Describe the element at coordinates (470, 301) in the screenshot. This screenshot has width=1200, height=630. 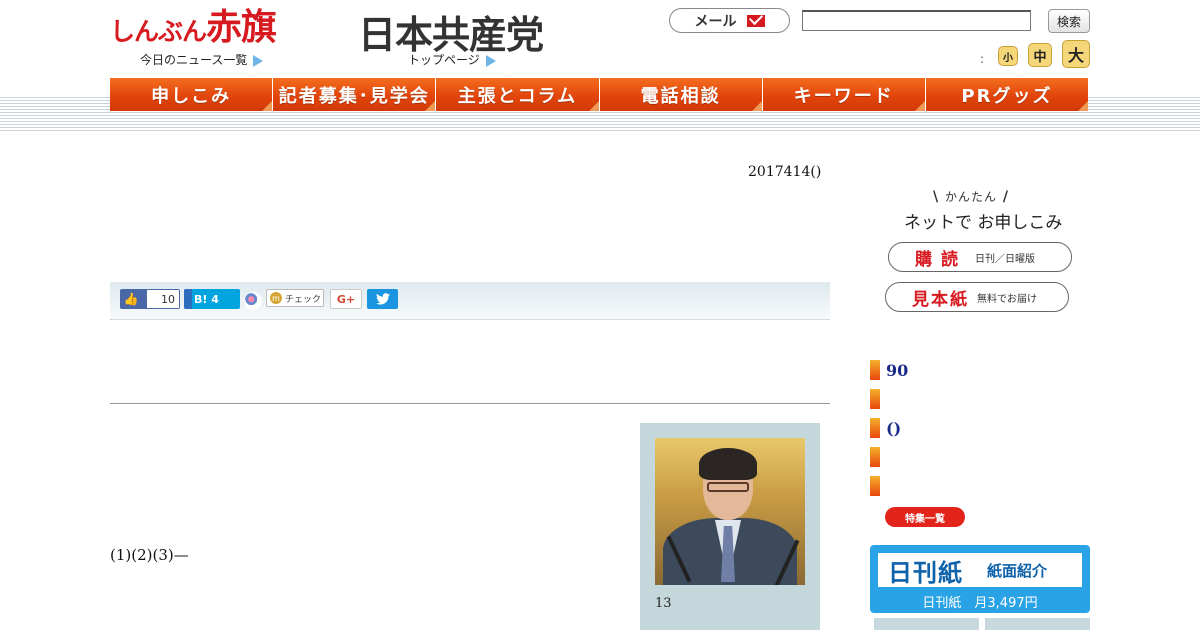
I see `share-bar: 👍 10 B! 4 m チェック G+` at that location.